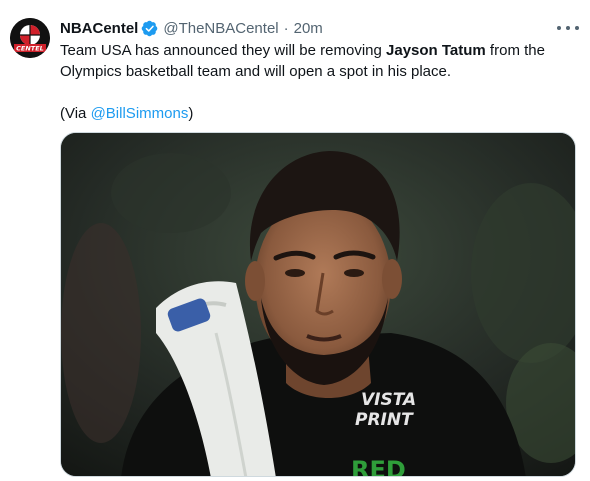 The width and height of the screenshot is (590, 481). Describe the element at coordinates (191, 113) in the screenshot. I see `via-suffix: )` at that location.